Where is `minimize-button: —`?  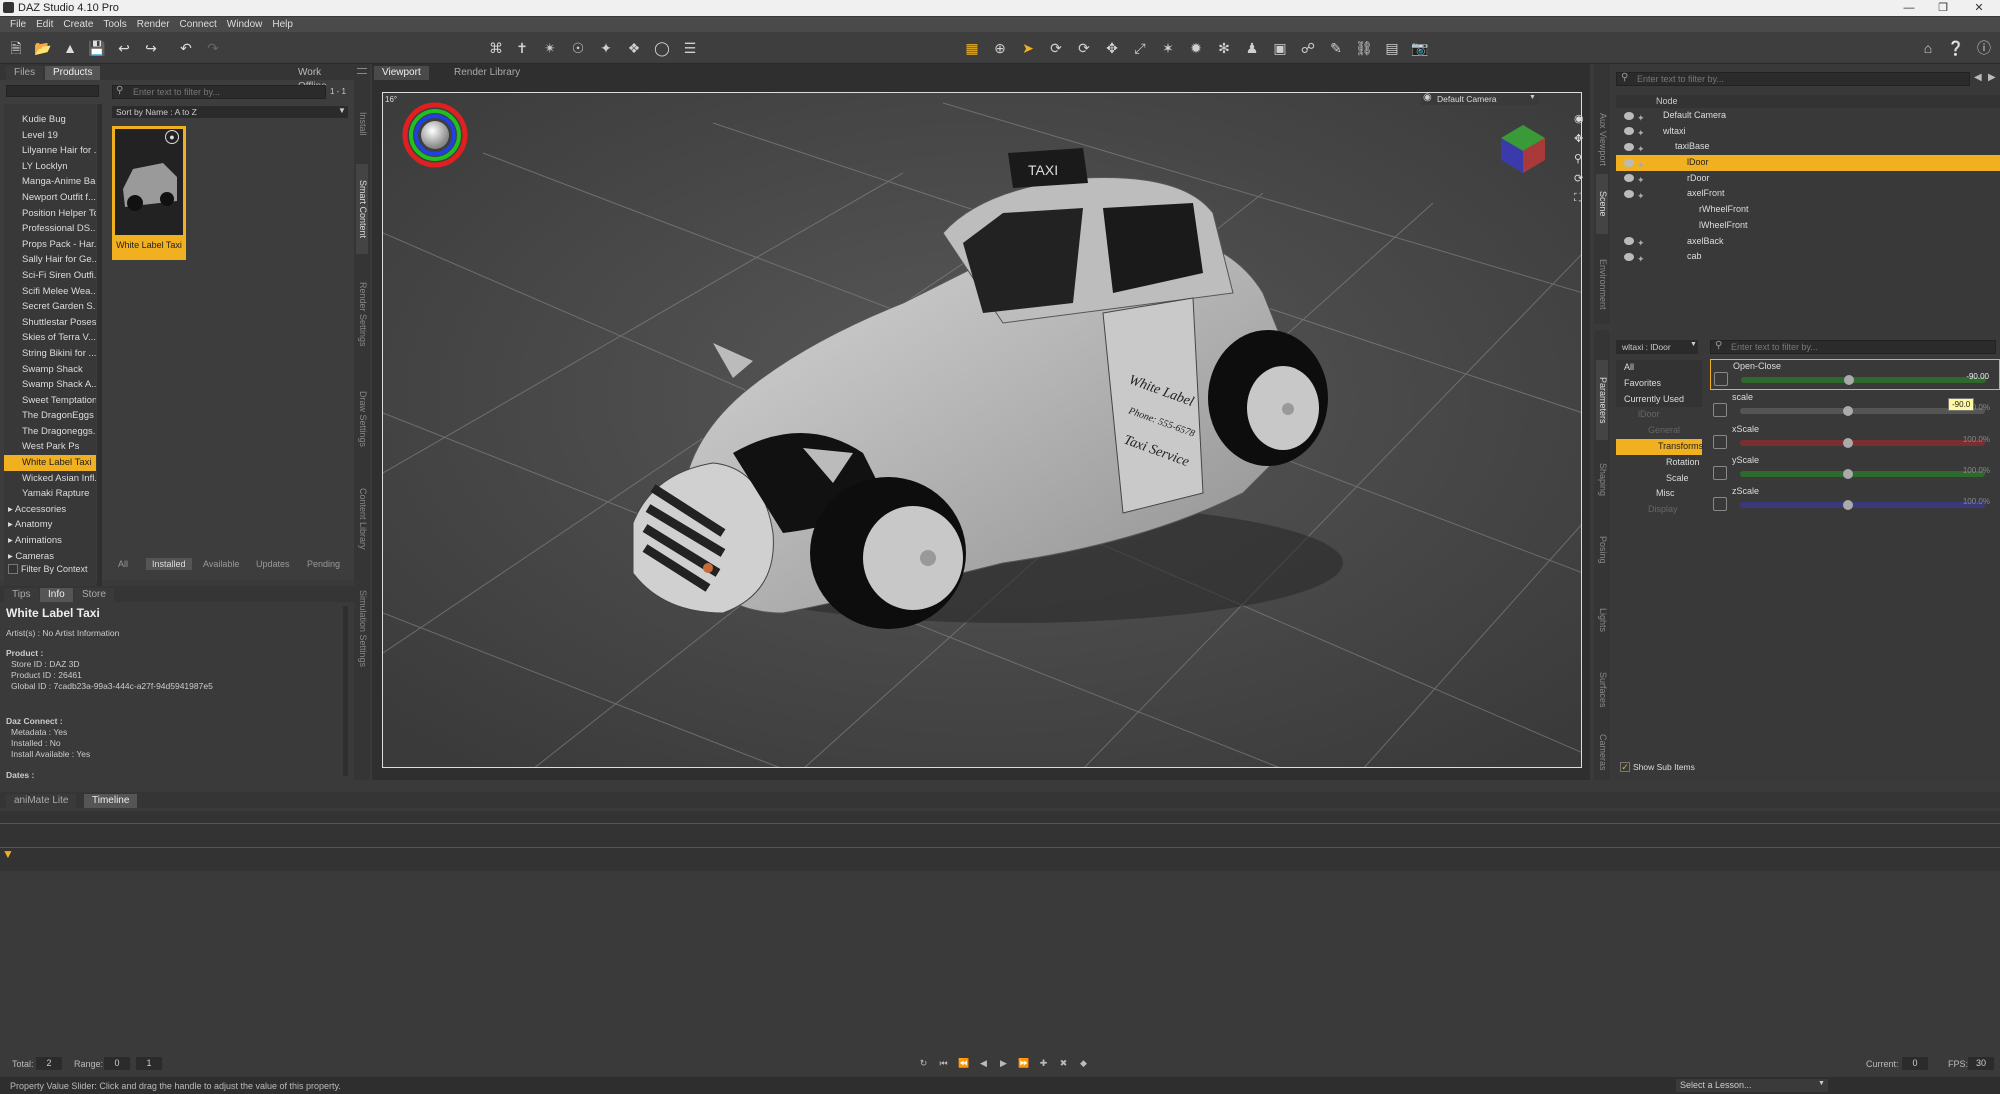
minimize-button: — is located at coordinates (1909, 8).